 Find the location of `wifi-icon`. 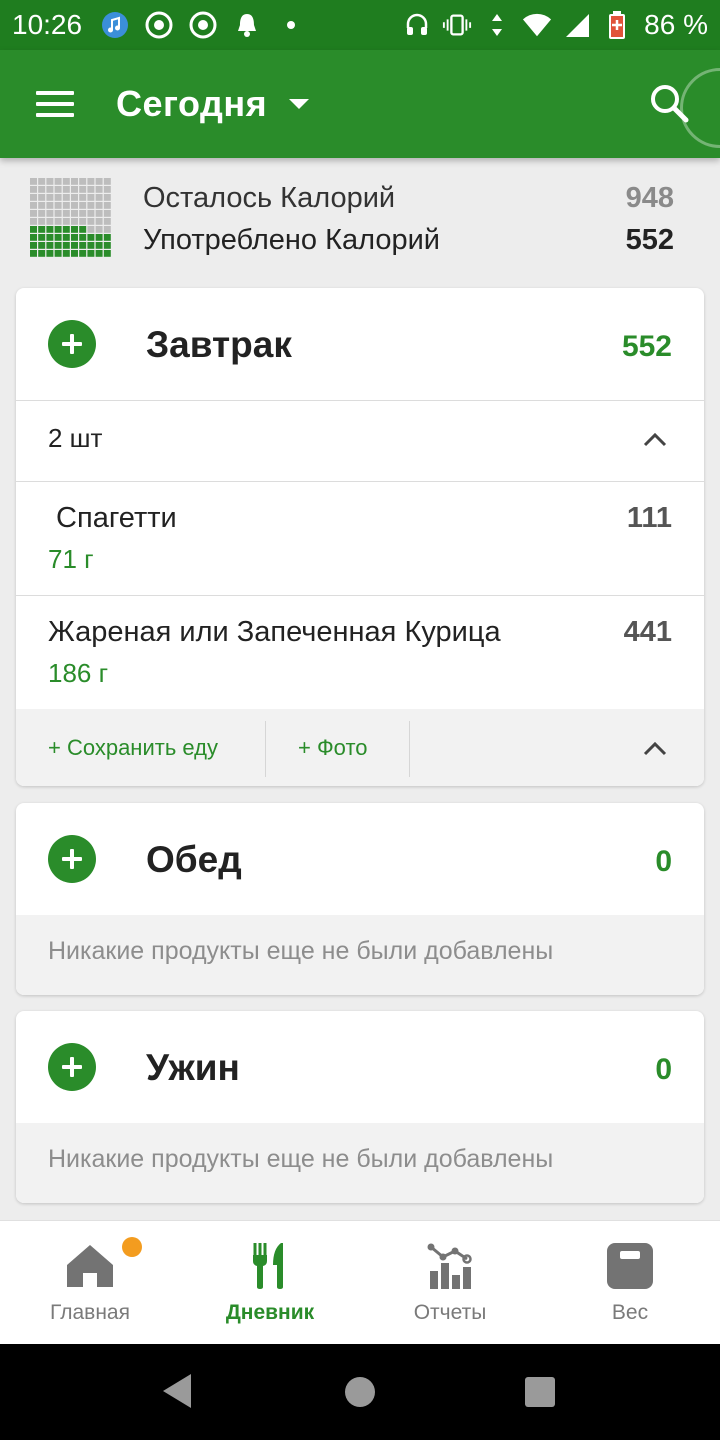

wifi-icon is located at coordinates (537, 25).